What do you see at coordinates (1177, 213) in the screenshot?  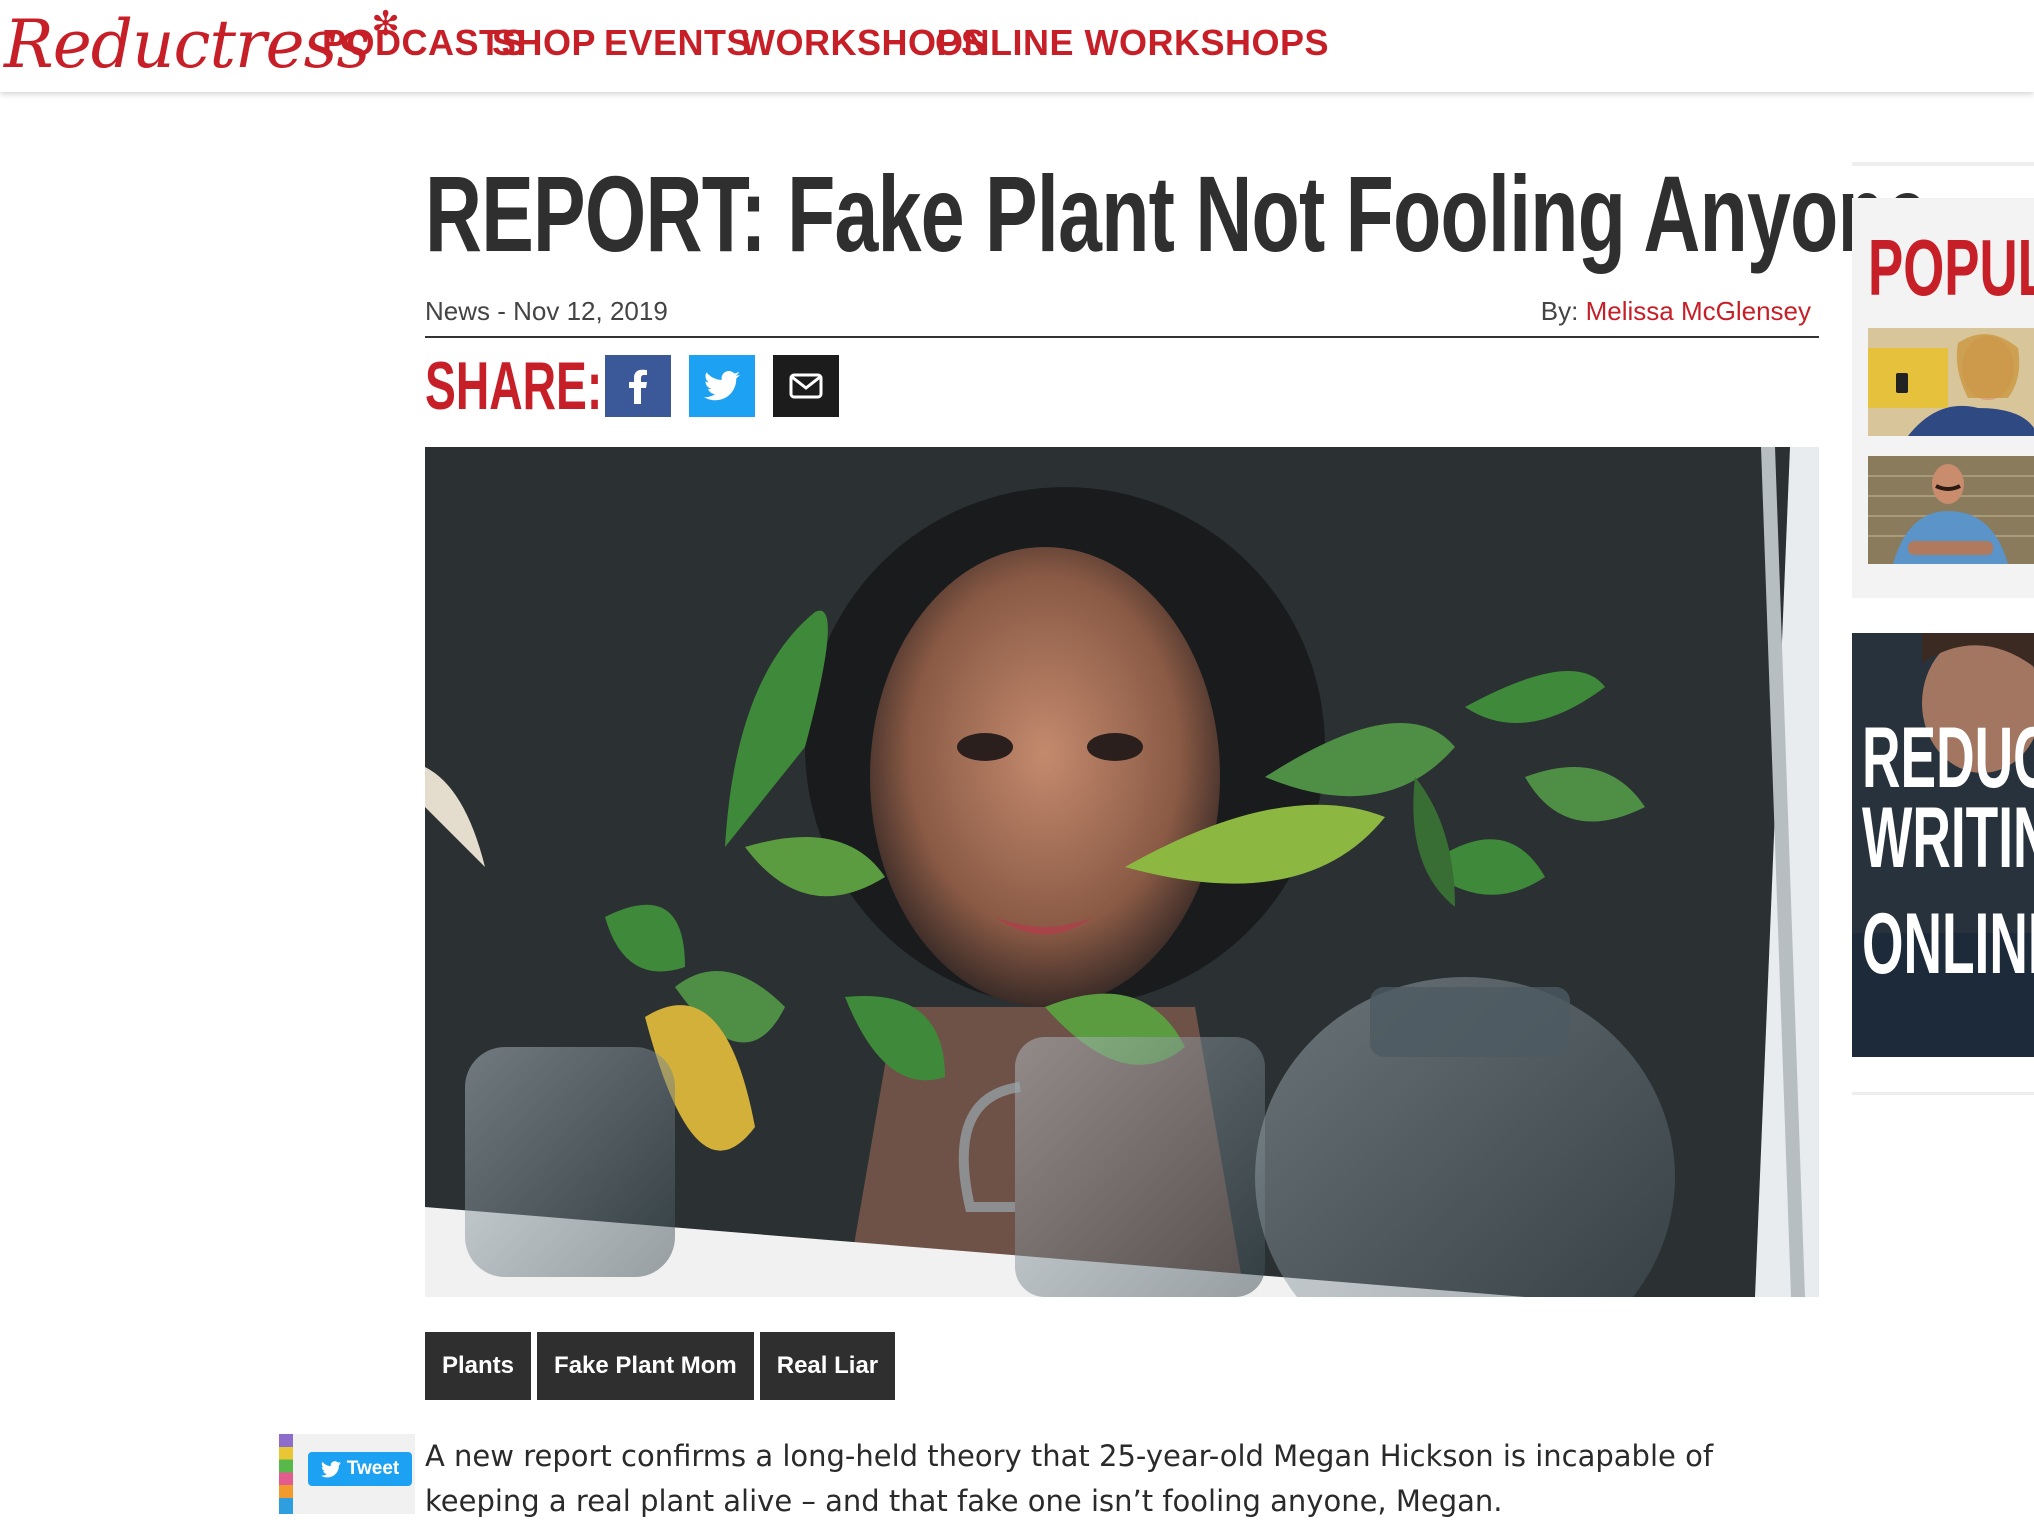 I see `article-headline: REPORT: Fake Plant Not Fooling Anyone` at bounding box center [1177, 213].